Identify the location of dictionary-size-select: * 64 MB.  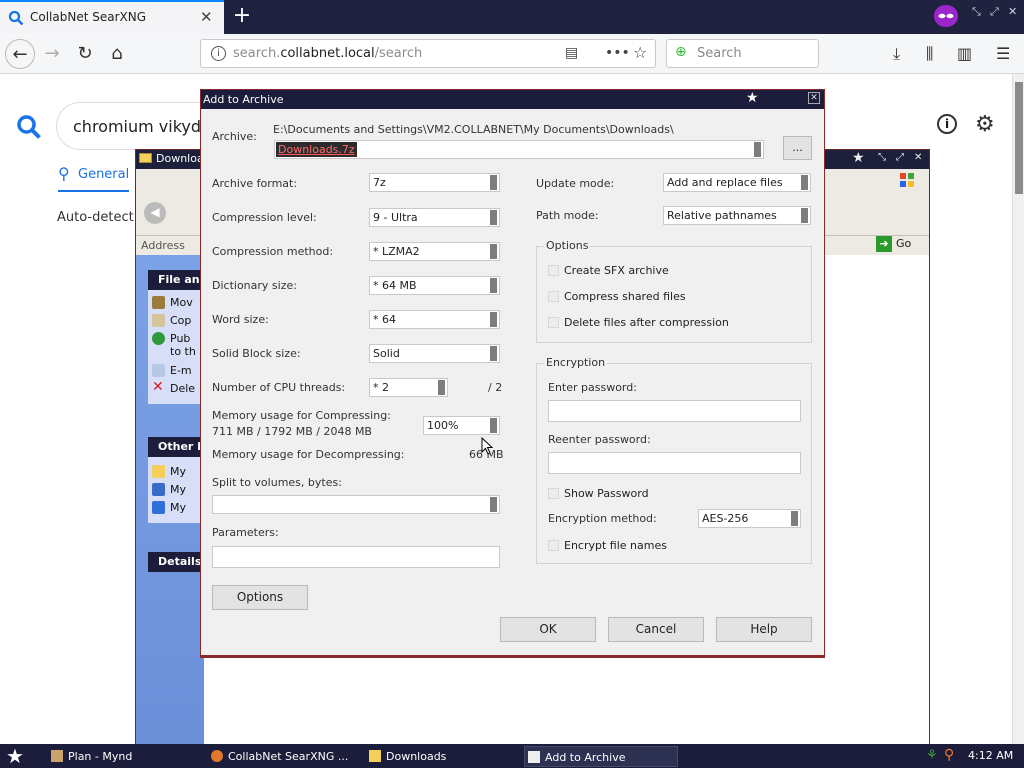
(434, 285).